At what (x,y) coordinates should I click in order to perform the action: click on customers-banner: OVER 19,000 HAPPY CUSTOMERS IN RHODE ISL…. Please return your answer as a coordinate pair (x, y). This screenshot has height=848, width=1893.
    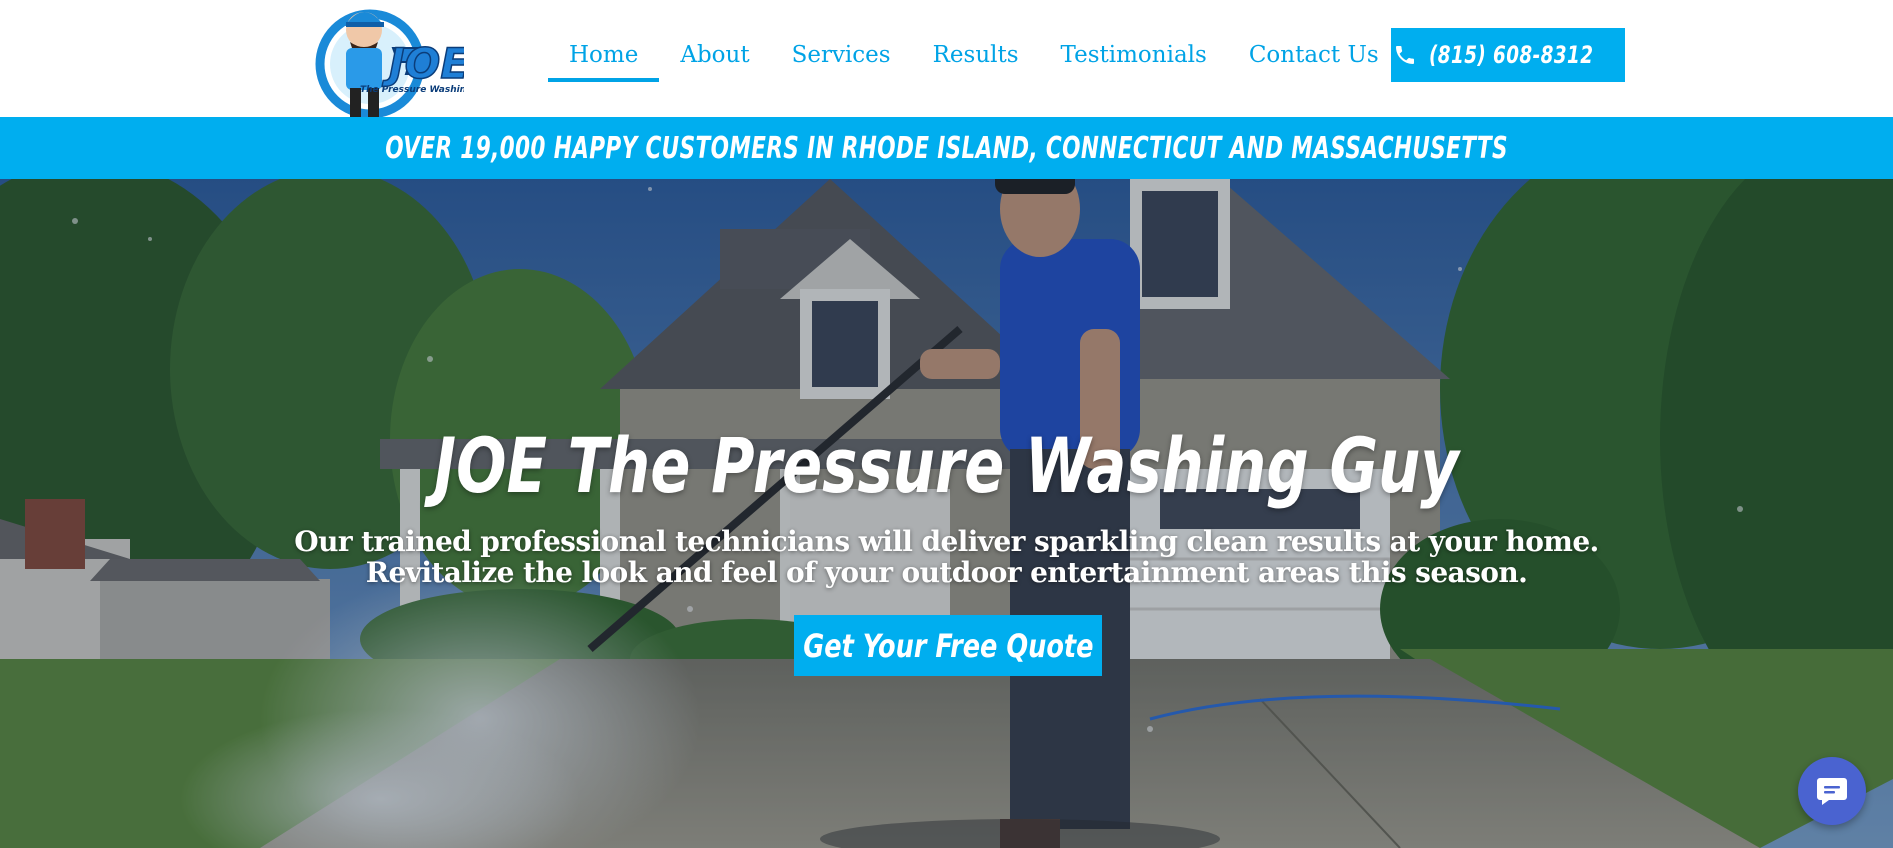
    Looking at the image, I should click on (946, 148).